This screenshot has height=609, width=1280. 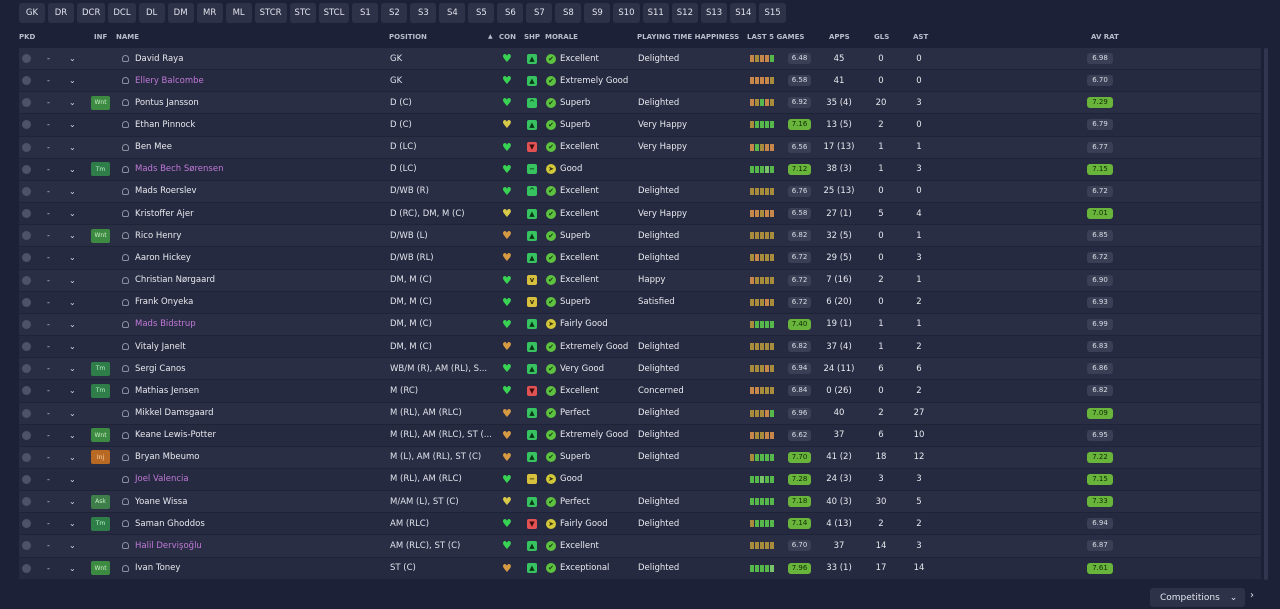 I want to click on filter-button-s1: S1, so click(x=365, y=13).